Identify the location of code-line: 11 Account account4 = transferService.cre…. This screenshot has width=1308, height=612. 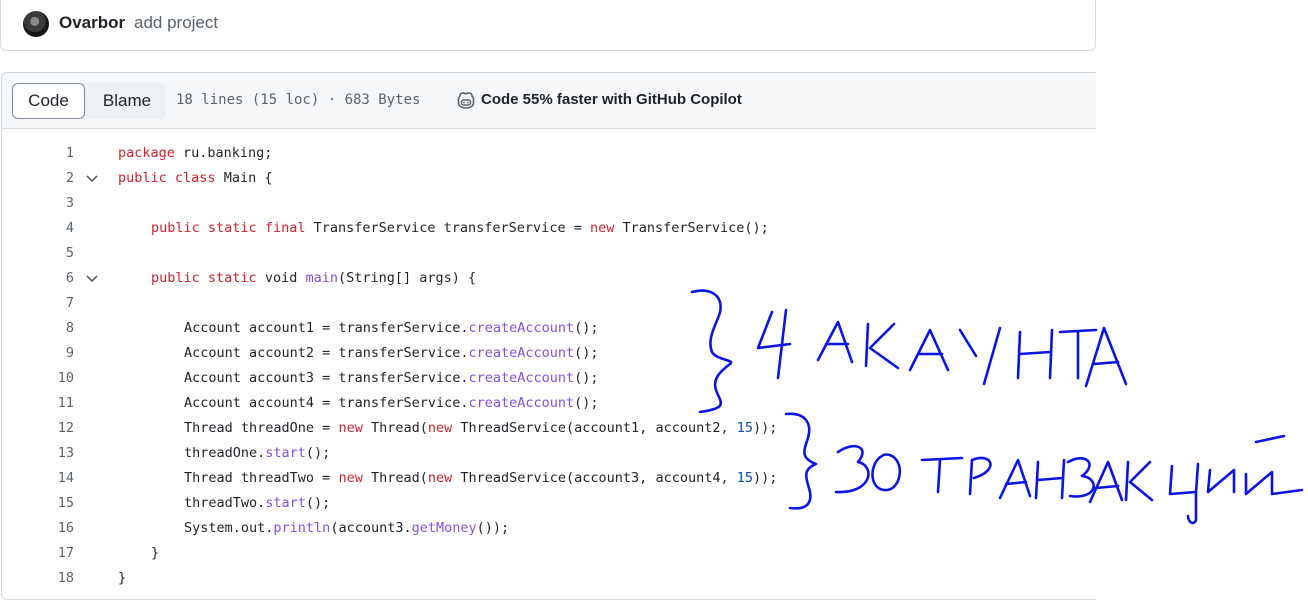
(549, 403).